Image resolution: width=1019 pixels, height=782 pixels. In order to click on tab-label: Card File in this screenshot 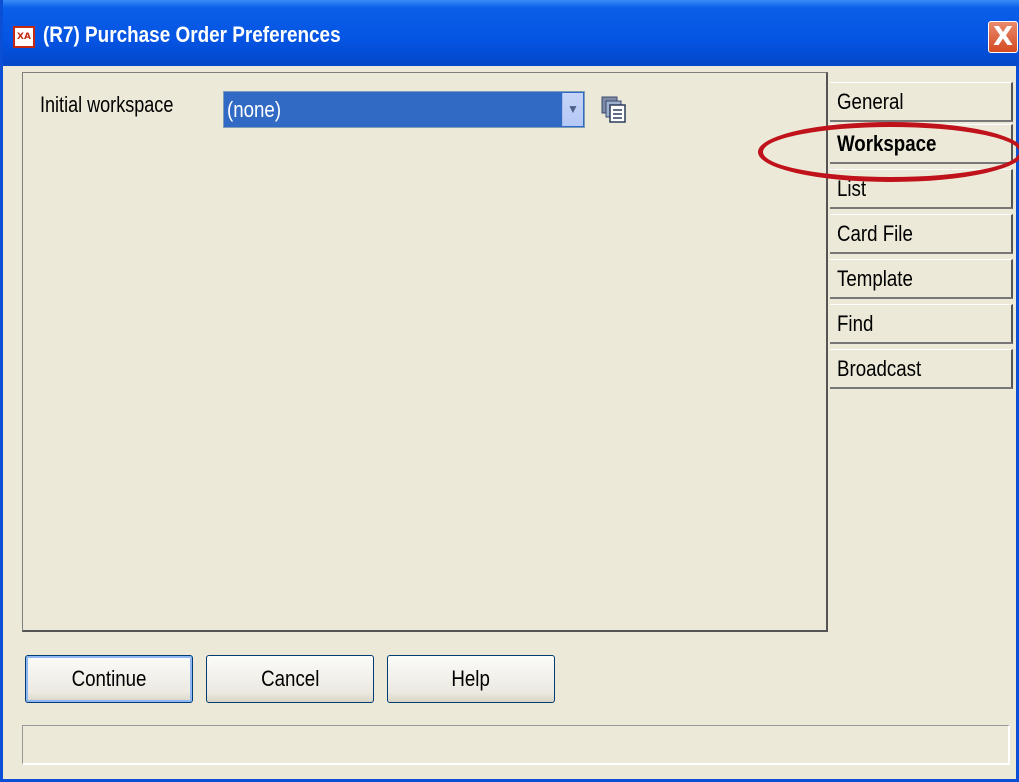, I will do `click(875, 233)`.